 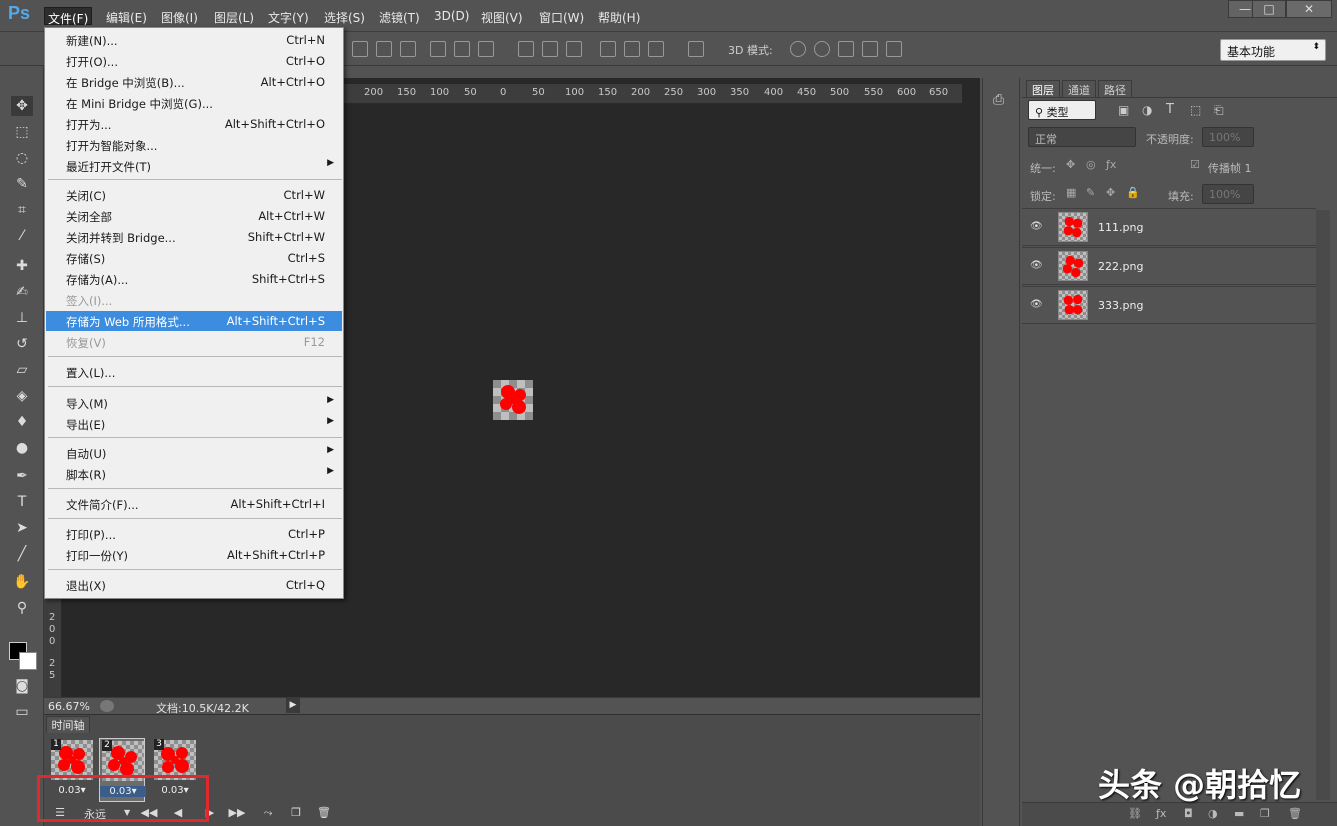 I want to click on layer-row: 👁 111.png, so click(x=1169, y=227).